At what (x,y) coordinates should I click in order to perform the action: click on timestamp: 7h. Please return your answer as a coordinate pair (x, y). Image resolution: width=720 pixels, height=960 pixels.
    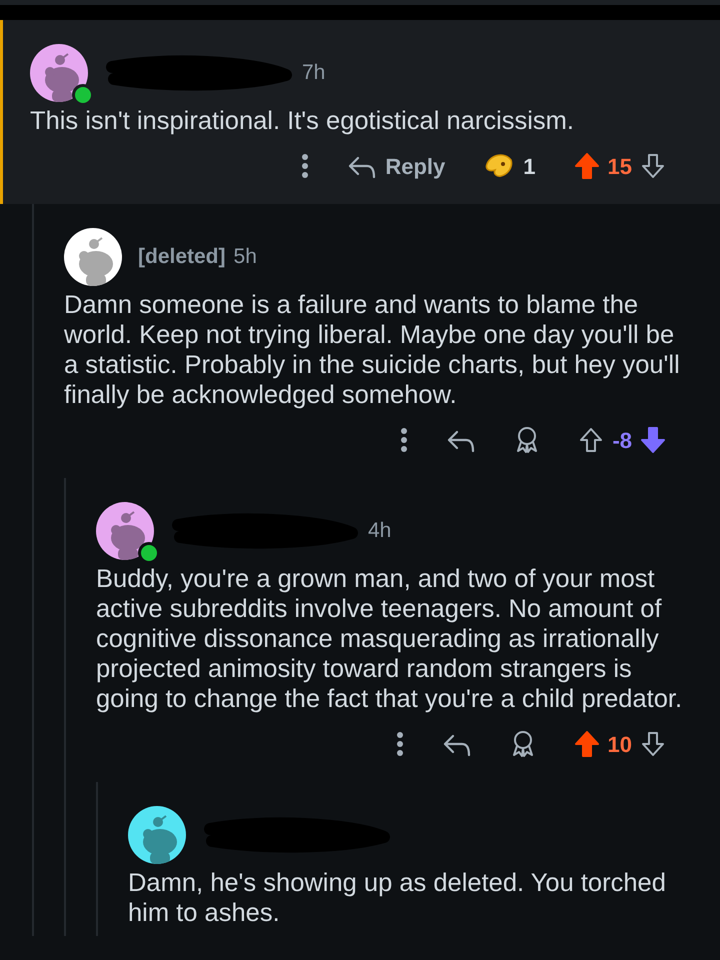
    Looking at the image, I should click on (314, 73).